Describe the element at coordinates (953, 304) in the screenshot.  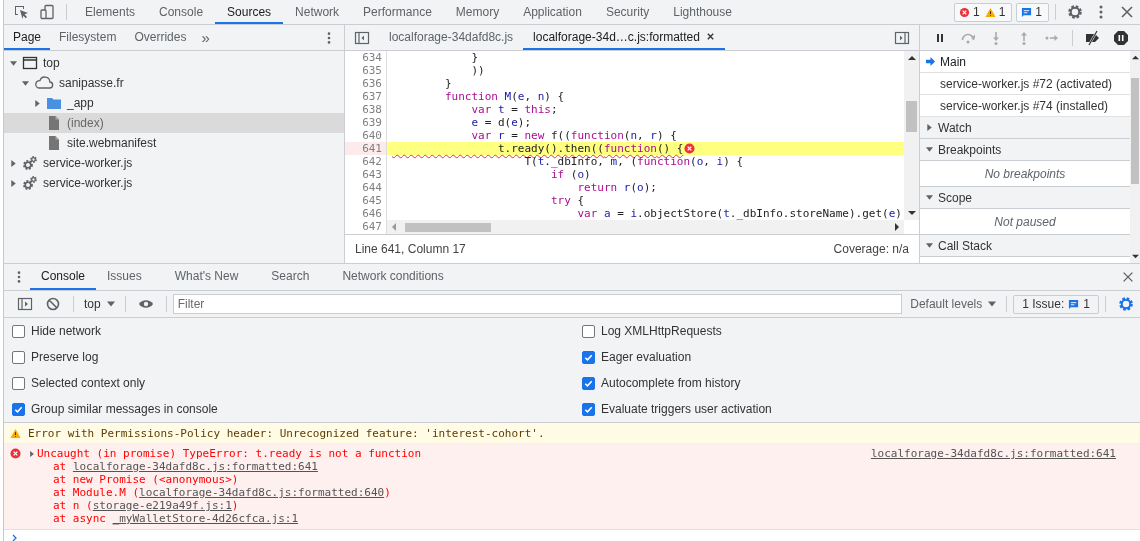
I see `levels-dropdown: Default levels` at that location.